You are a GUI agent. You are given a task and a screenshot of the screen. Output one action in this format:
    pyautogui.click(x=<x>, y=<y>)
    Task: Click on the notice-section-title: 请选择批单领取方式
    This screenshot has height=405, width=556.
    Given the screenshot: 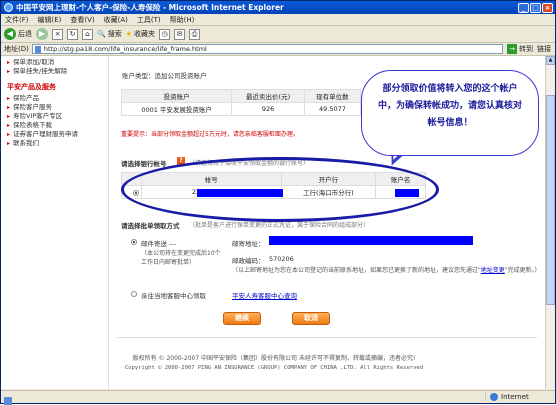 What is the action you would take?
    pyautogui.click(x=150, y=226)
    